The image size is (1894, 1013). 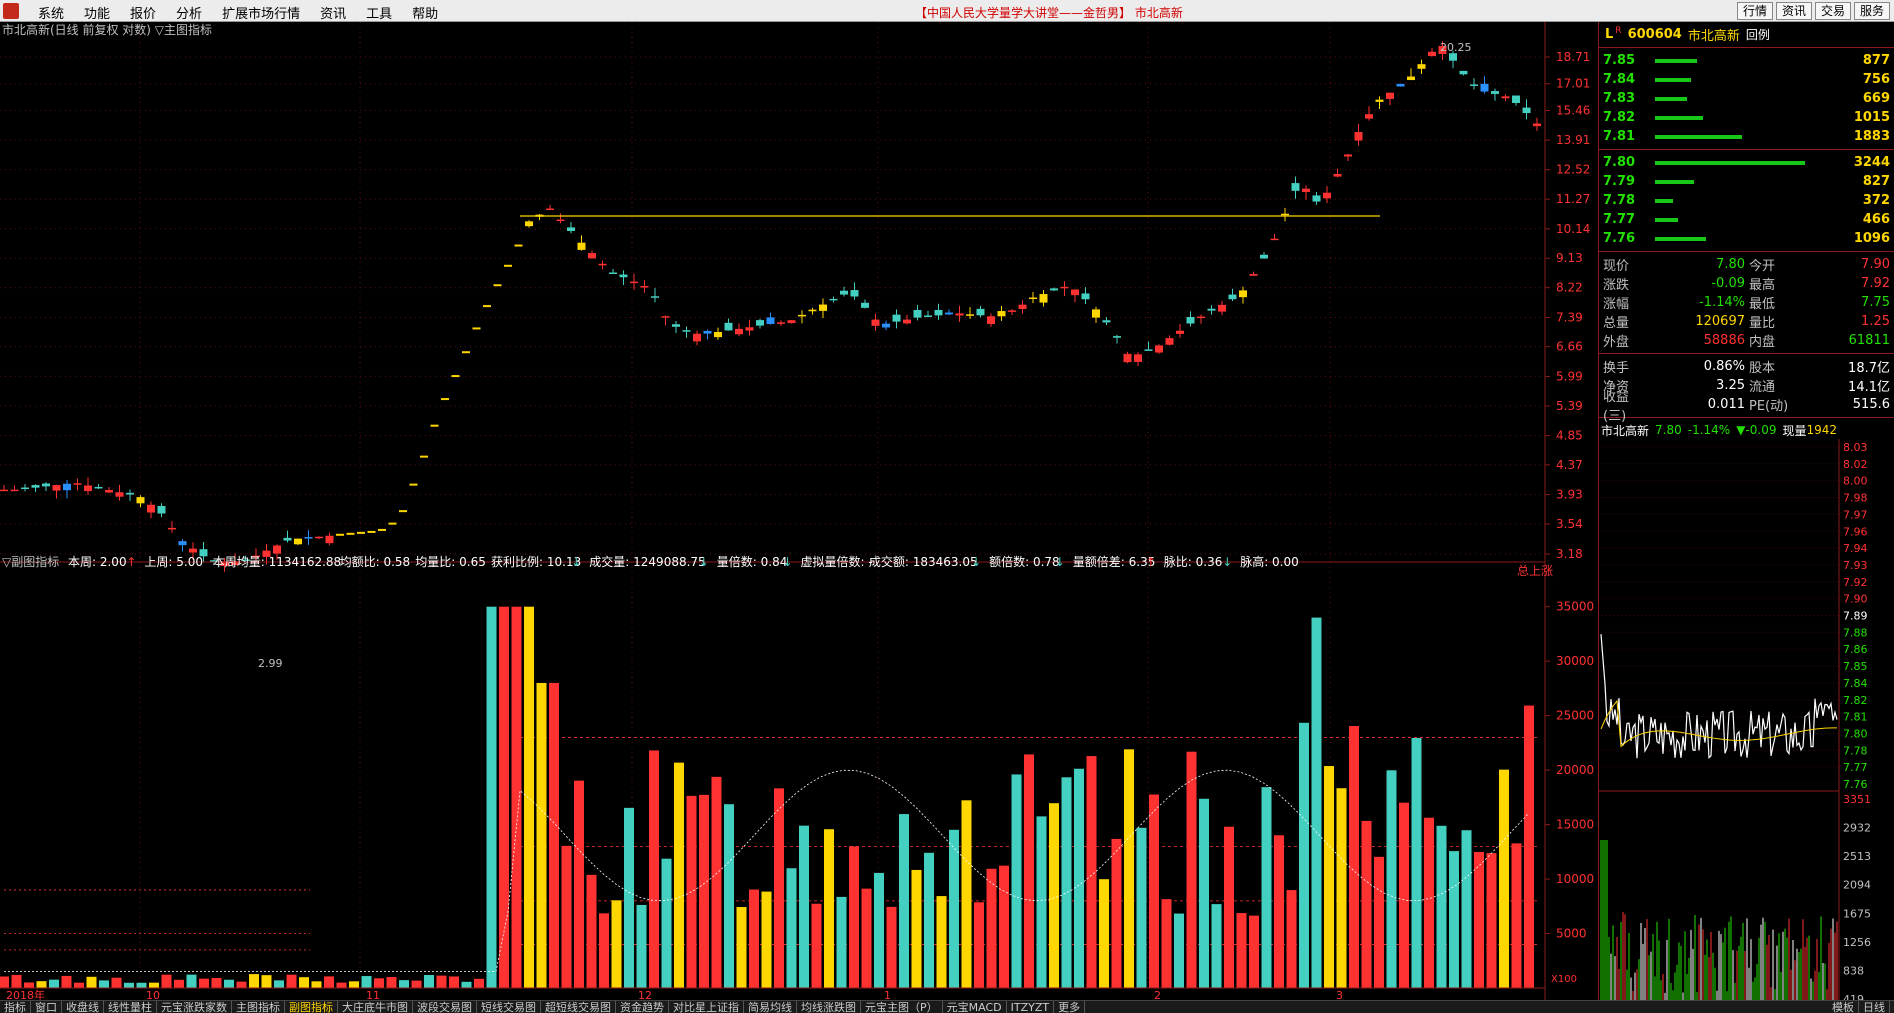 What do you see at coordinates (194, 1007) in the screenshot?
I see `indicator-tab: 元宝涨跌家数` at bounding box center [194, 1007].